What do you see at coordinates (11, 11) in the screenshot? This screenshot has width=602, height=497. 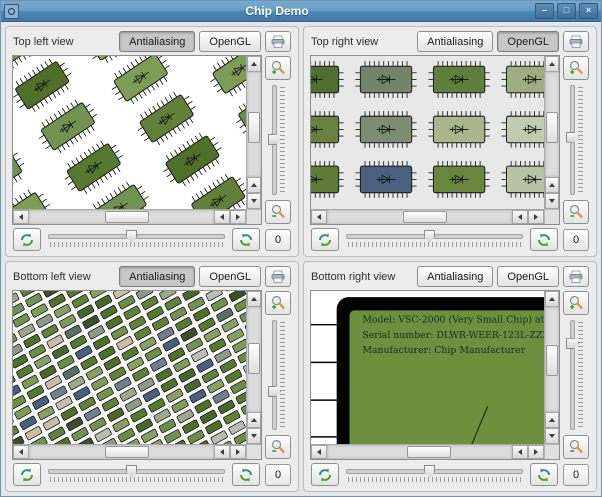 I see `application-icon` at bounding box center [11, 11].